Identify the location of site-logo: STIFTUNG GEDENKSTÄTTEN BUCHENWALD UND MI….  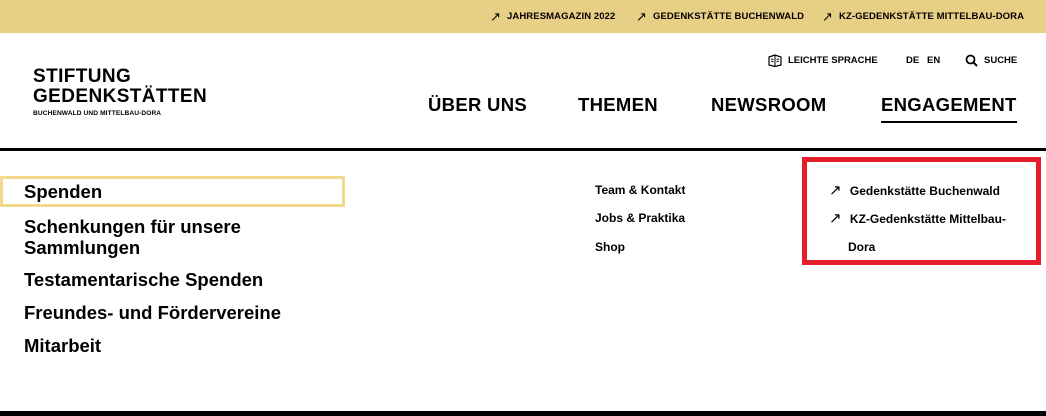
(120, 92).